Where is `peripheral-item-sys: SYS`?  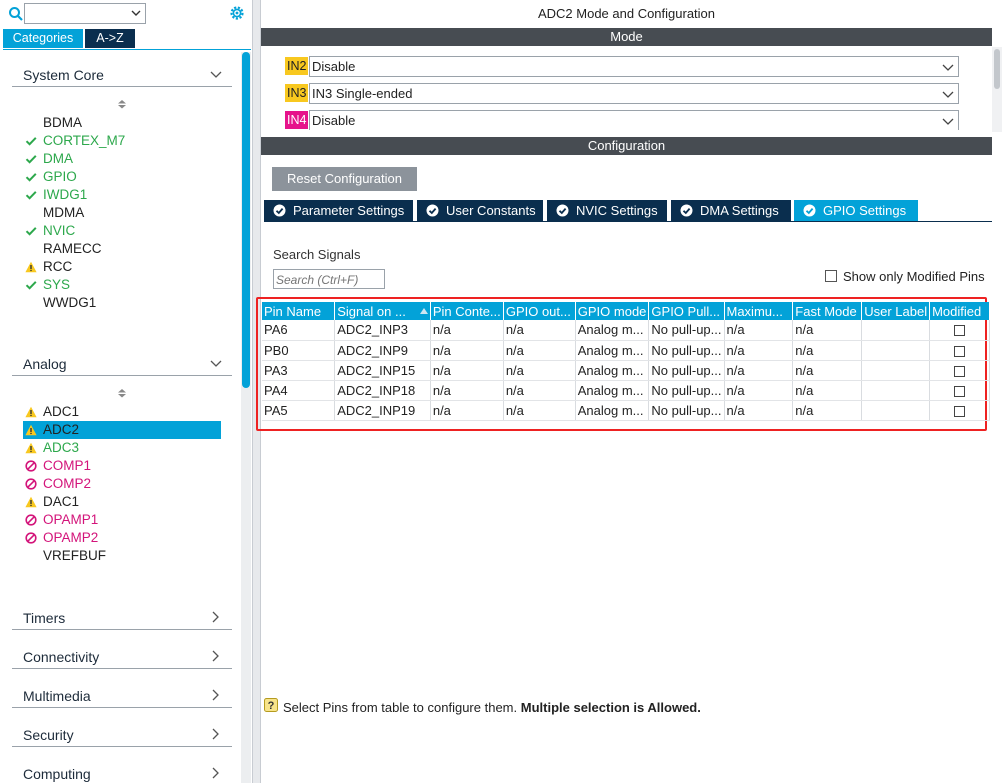
peripheral-item-sys: SYS is located at coordinates (122, 285).